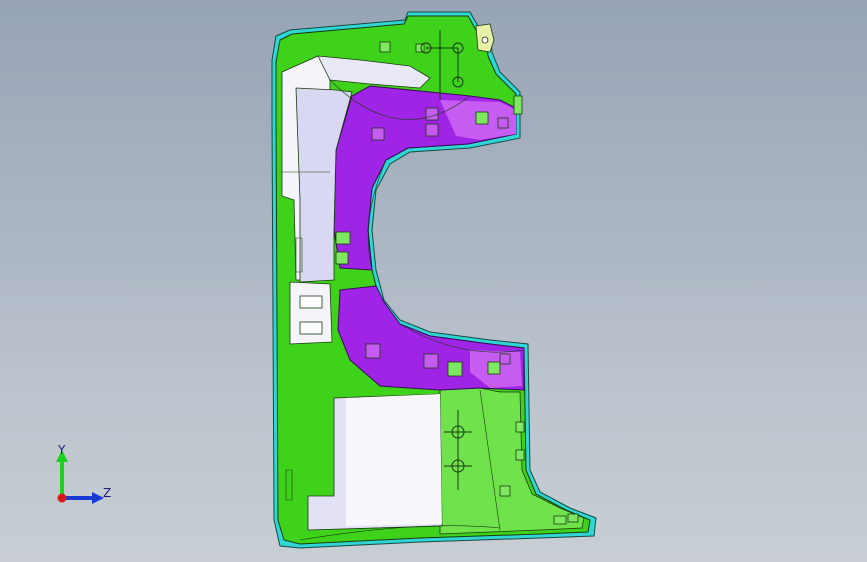  What do you see at coordinates (62, 498) in the screenshot?
I see `x-axis-dot` at bounding box center [62, 498].